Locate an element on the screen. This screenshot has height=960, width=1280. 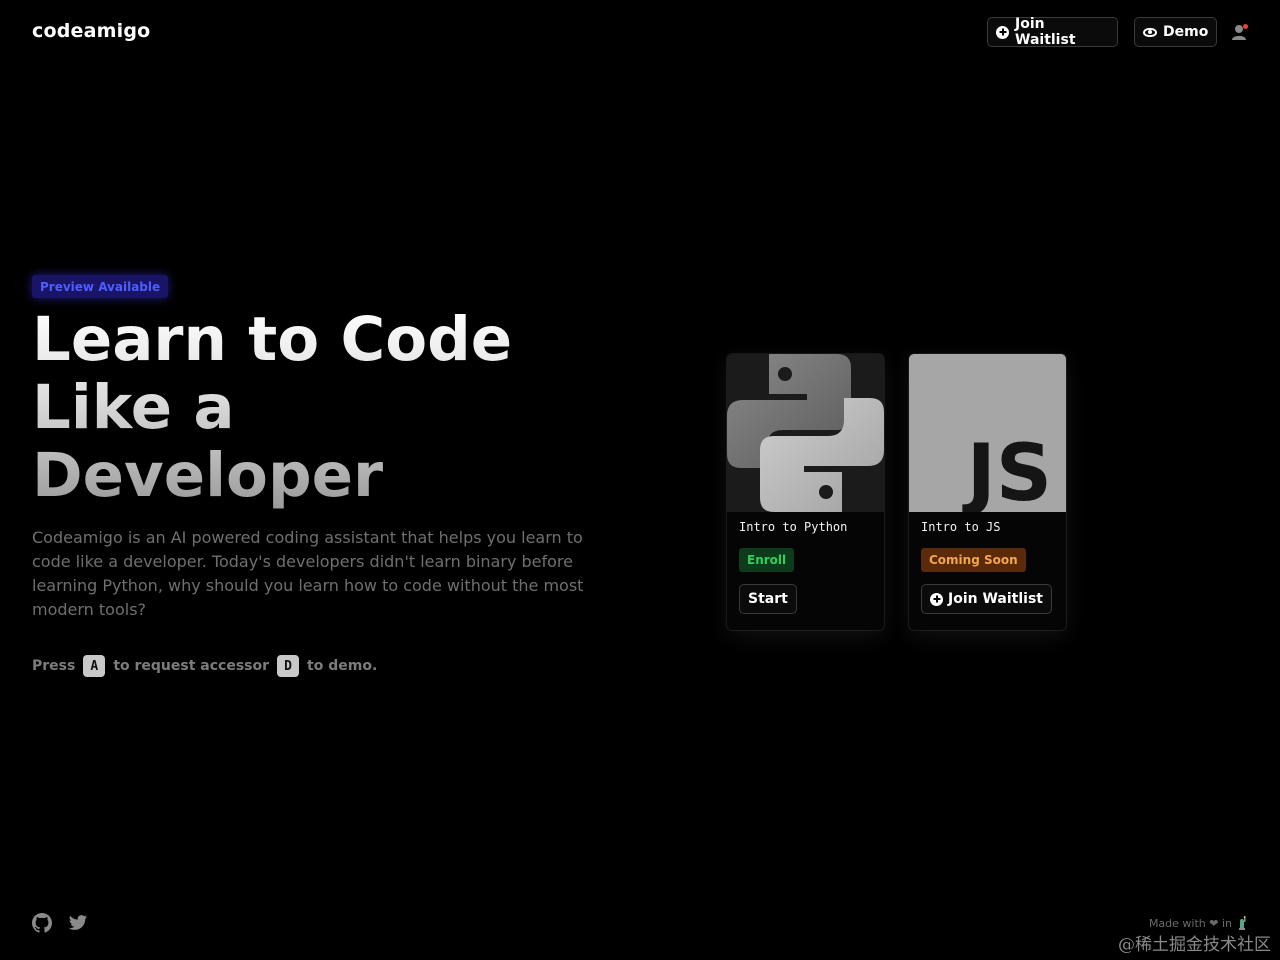
js-logo-icon: JS is located at coordinates (1007, 474).